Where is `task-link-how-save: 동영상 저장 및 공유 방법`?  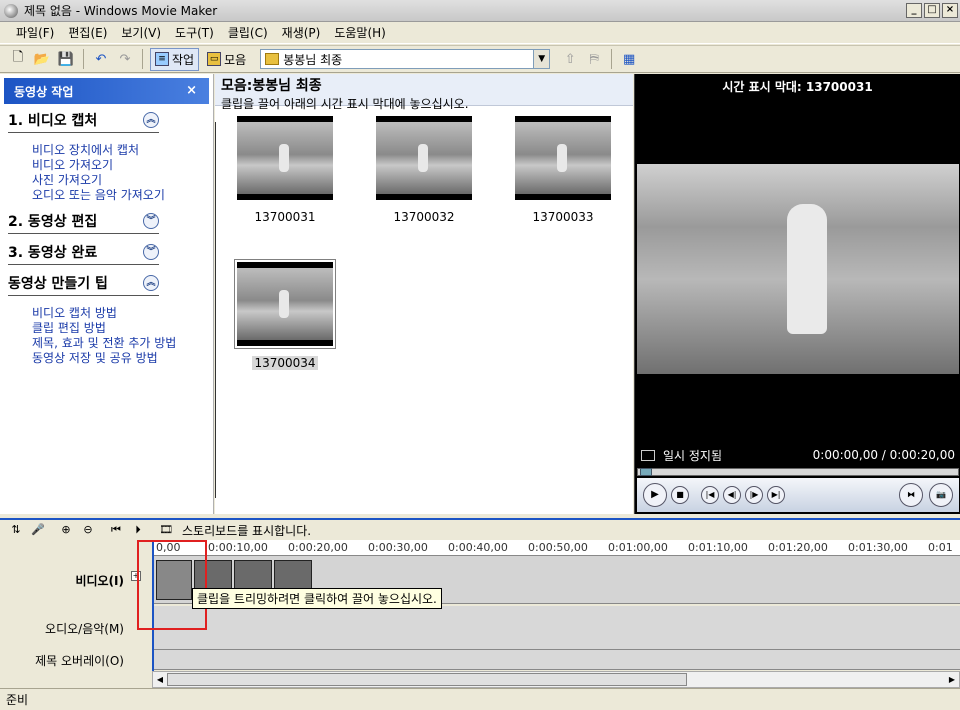
task-link-how-save: 동영상 저장 및 공유 방법 is located at coordinates (122, 358).